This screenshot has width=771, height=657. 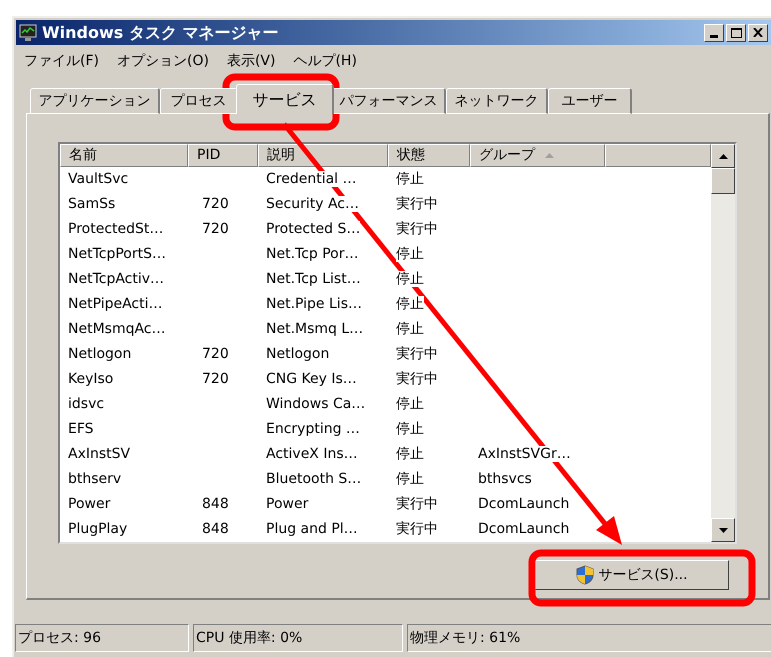 What do you see at coordinates (325, 61) in the screenshot?
I see `menu-item: ヘルプ(H)` at bounding box center [325, 61].